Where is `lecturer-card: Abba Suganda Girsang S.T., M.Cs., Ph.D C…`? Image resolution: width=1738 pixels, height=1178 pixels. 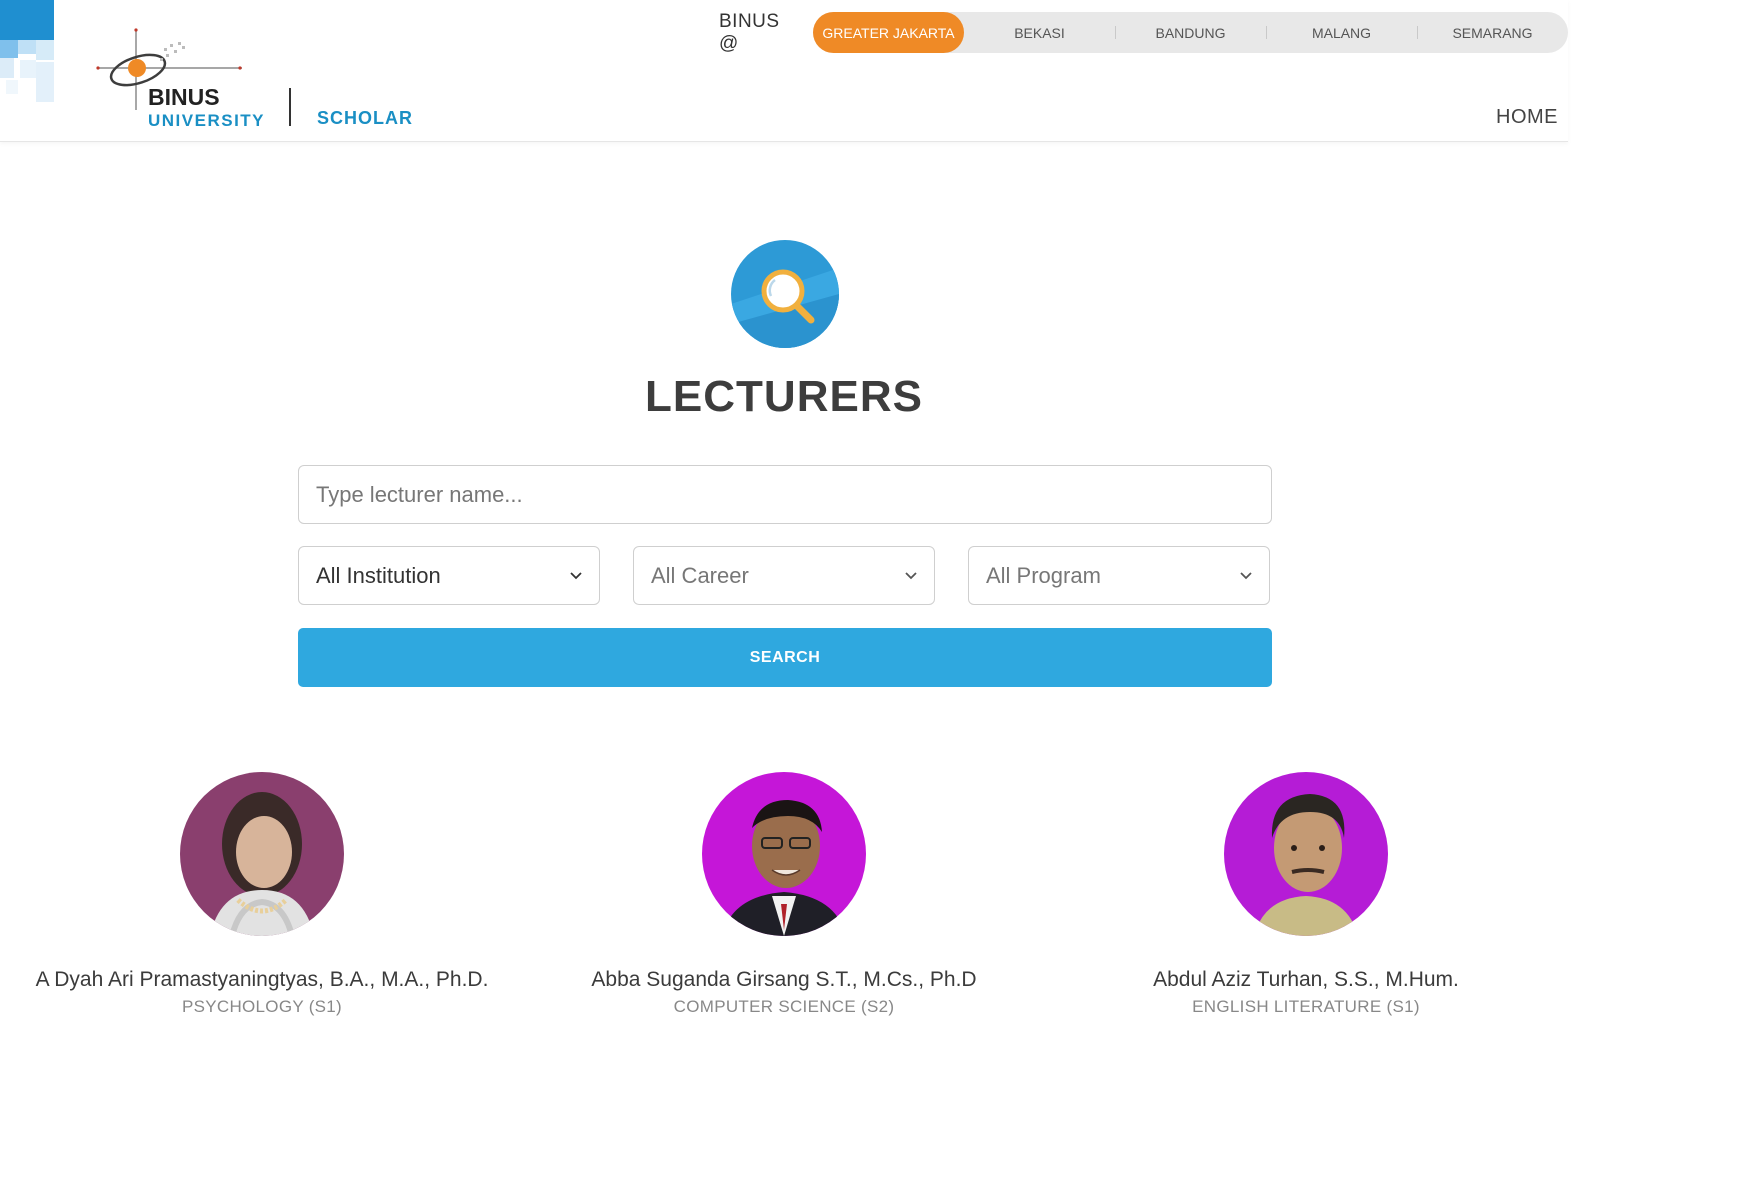
lecturer-card: Abba Suganda Girsang S.T., M.Cs., Ph.D C… is located at coordinates (784, 894).